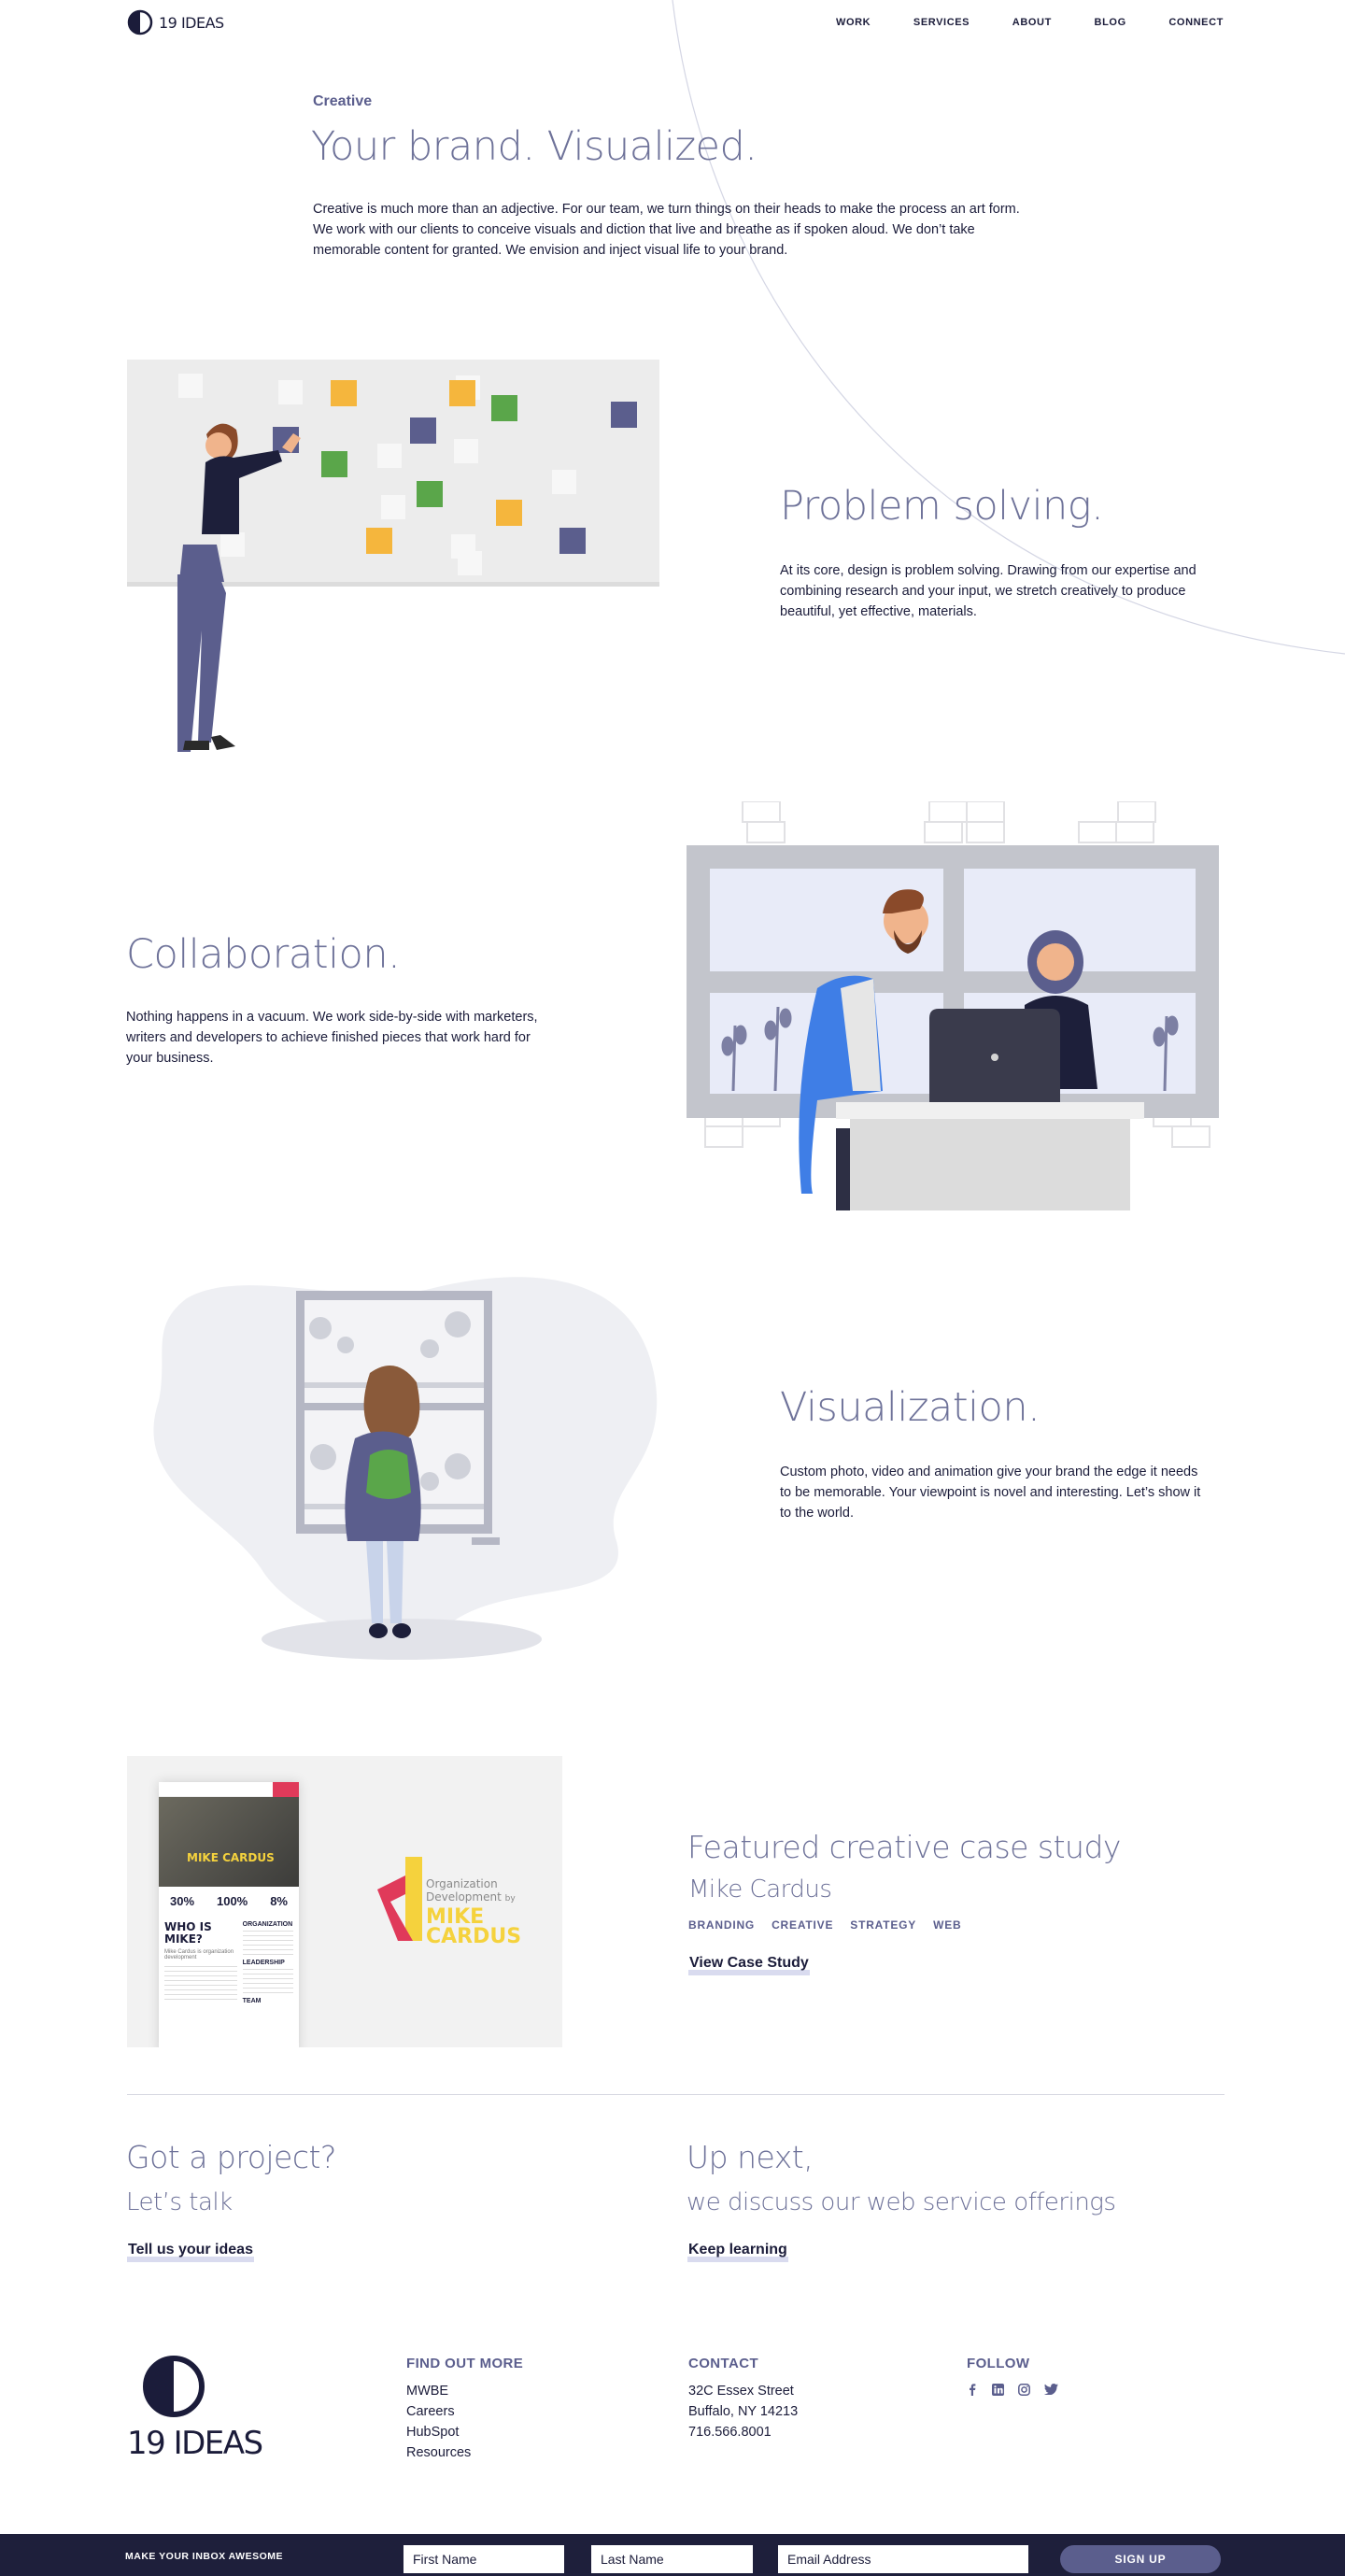 Image resolution: width=1345 pixels, height=2576 pixels. I want to click on instagram-icon, so click(1024, 2389).